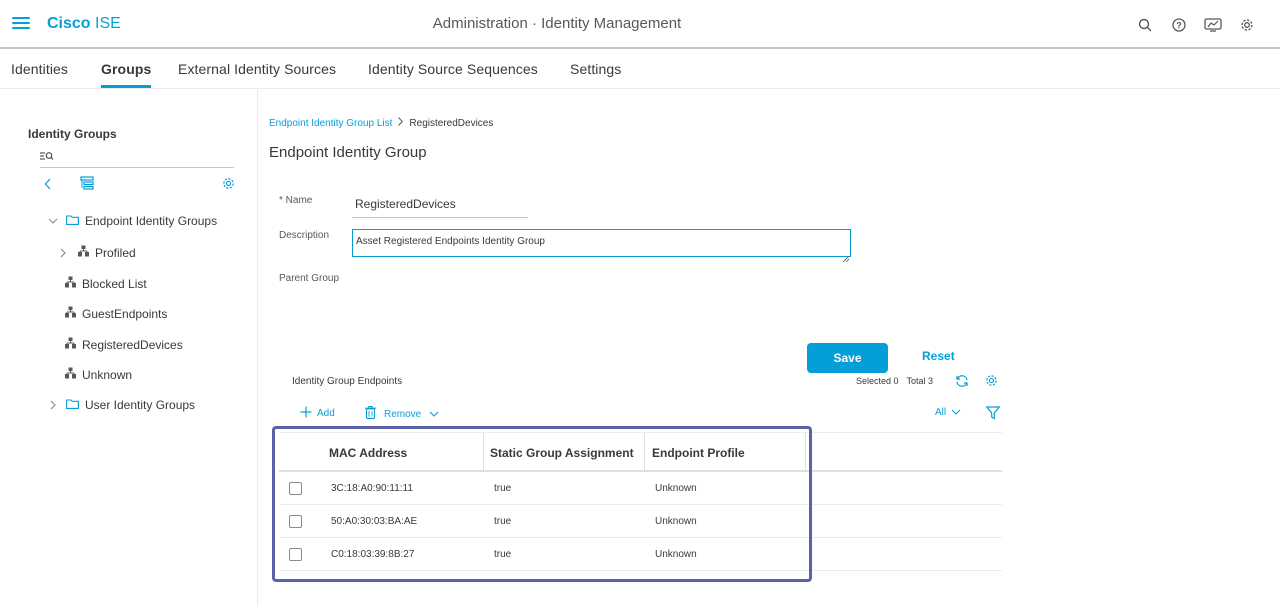 The width and height of the screenshot is (1280, 606). Describe the element at coordinates (938, 356) in the screenshot. I see `reset-button: Reset` at that location.